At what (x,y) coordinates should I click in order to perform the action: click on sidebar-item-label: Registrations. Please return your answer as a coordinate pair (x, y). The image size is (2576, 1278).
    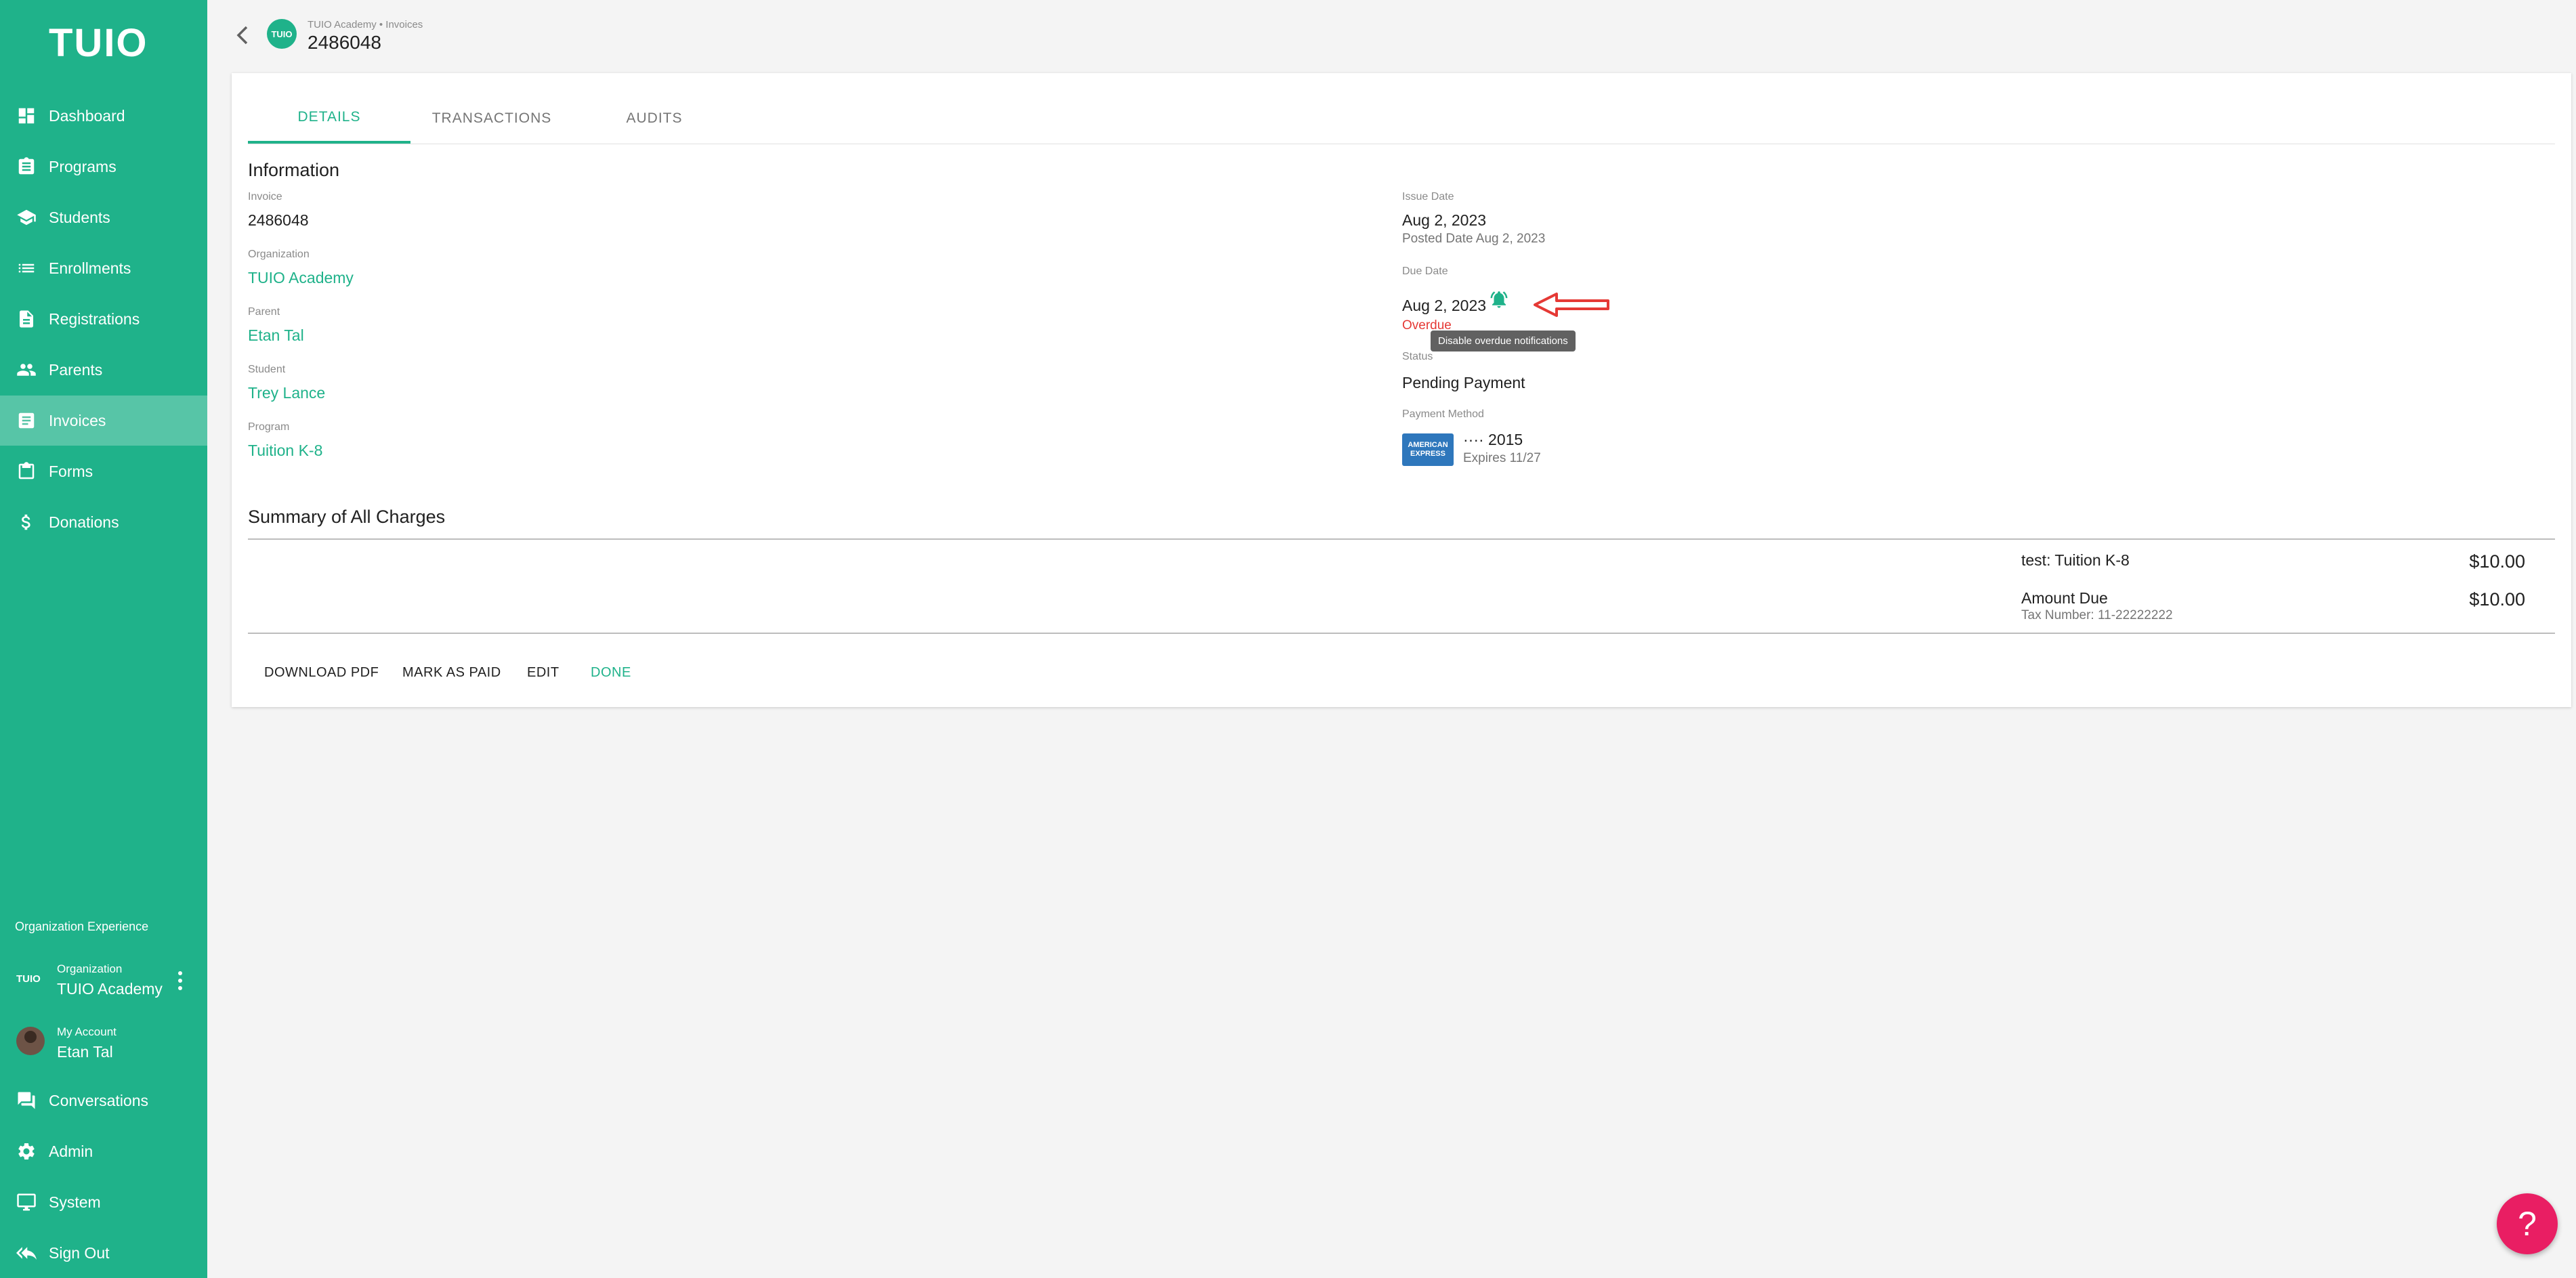
    Looking at the image, I should click on (94, 319).